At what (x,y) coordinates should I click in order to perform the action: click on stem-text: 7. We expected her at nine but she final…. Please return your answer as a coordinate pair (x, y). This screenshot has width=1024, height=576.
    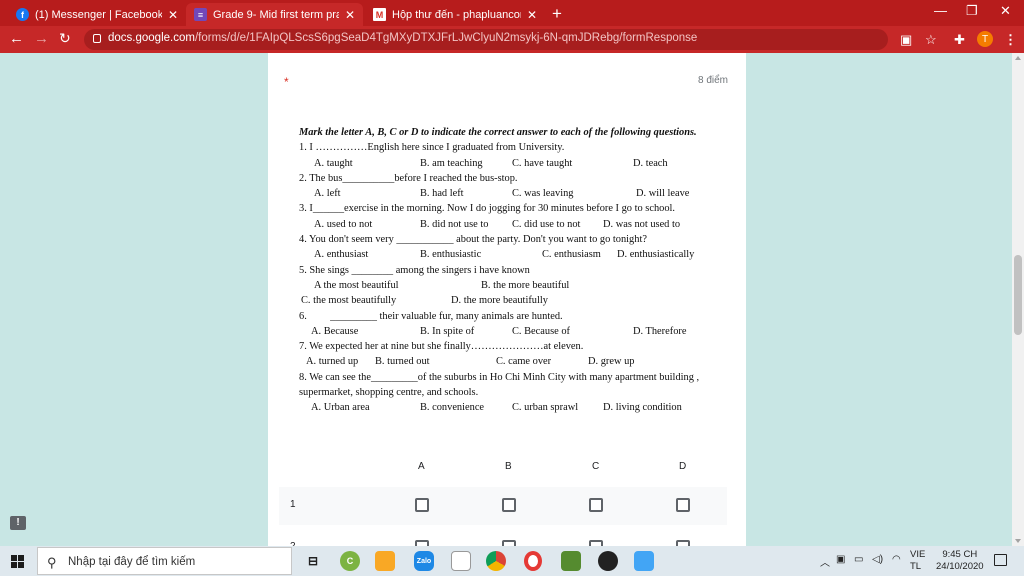
    Looking at the image, I should click on (441, 347).